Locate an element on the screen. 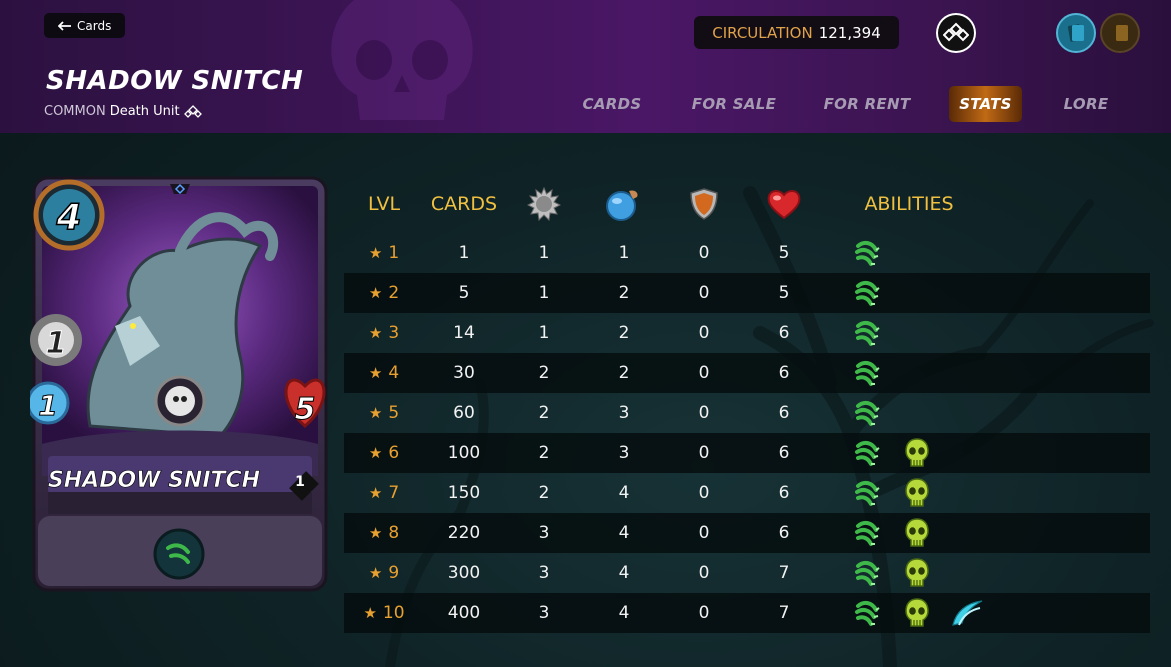 The image size is (1171, 667). cell-lvl: ★ 3 is located at coordinates (384, 333).